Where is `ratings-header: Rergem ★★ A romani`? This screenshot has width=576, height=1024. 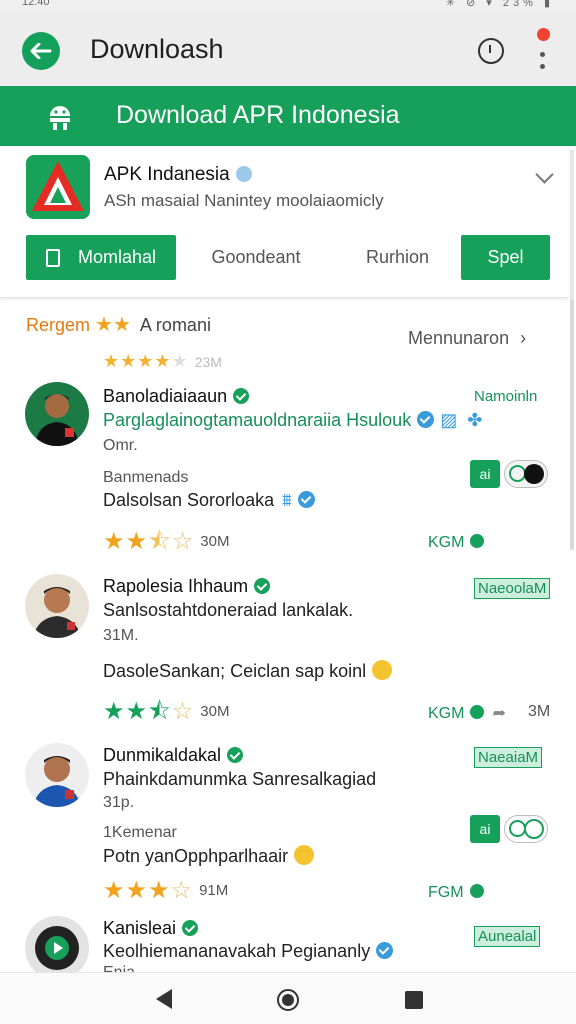 ratings-header: Rergem ★★ A romani is located at coordinates (118, 325).